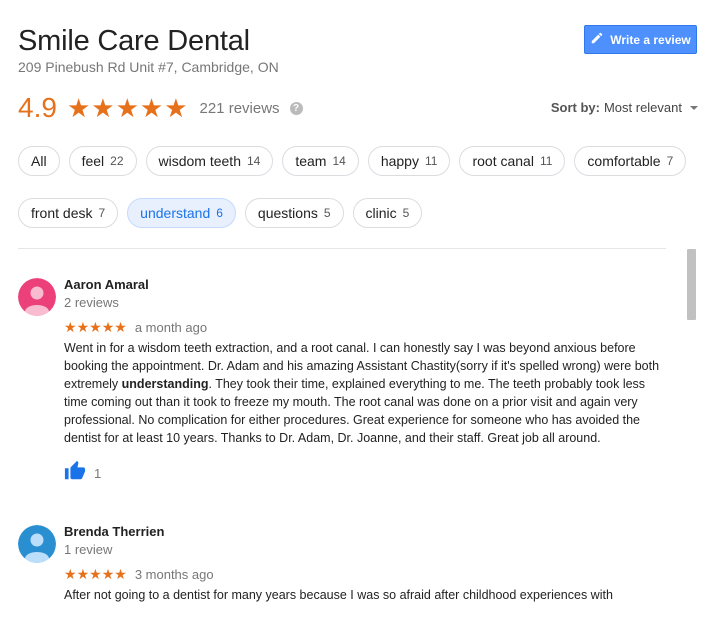 Image resolution: width=715 pixels, height=625 pixels. Describe the element at coordinates (219, 213) in the screenshot. I see `chip-count: 6` at that location.